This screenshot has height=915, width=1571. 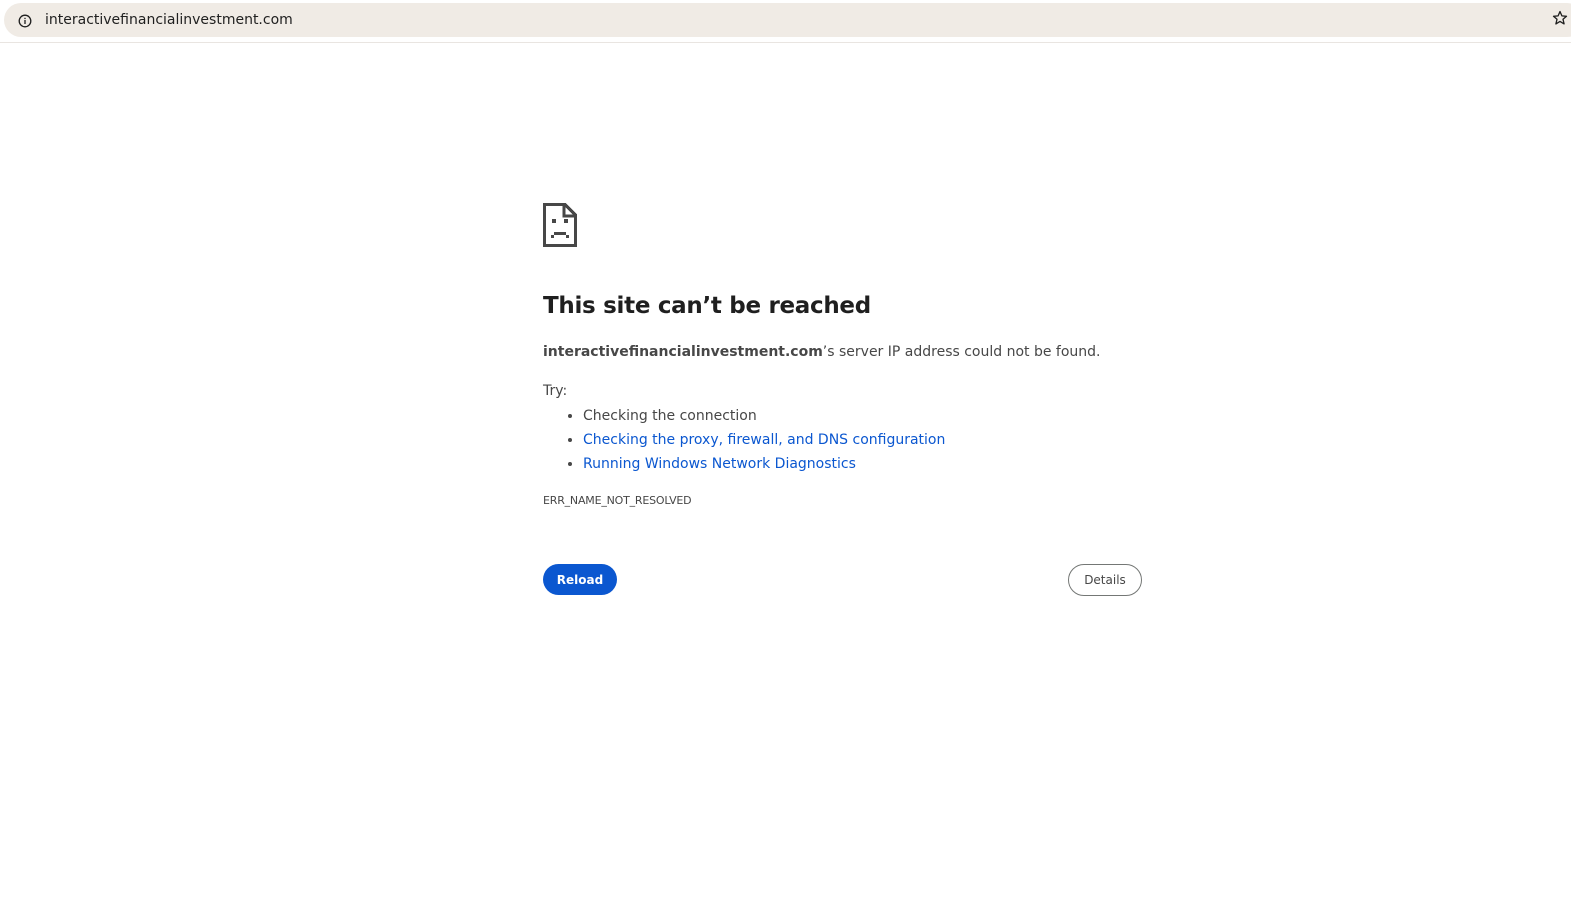 What do you see at coordinates (670, 416) in the screenshot?
I see `suggestion-check-connection: Checking the connection` at bounding box center [670, 416].